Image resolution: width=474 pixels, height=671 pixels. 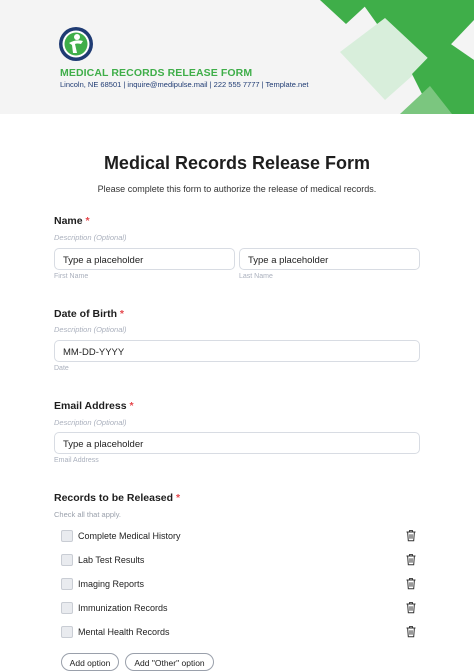 I want to click on add-other-option-button: Add "Other" option, so click(x=169, y=662).